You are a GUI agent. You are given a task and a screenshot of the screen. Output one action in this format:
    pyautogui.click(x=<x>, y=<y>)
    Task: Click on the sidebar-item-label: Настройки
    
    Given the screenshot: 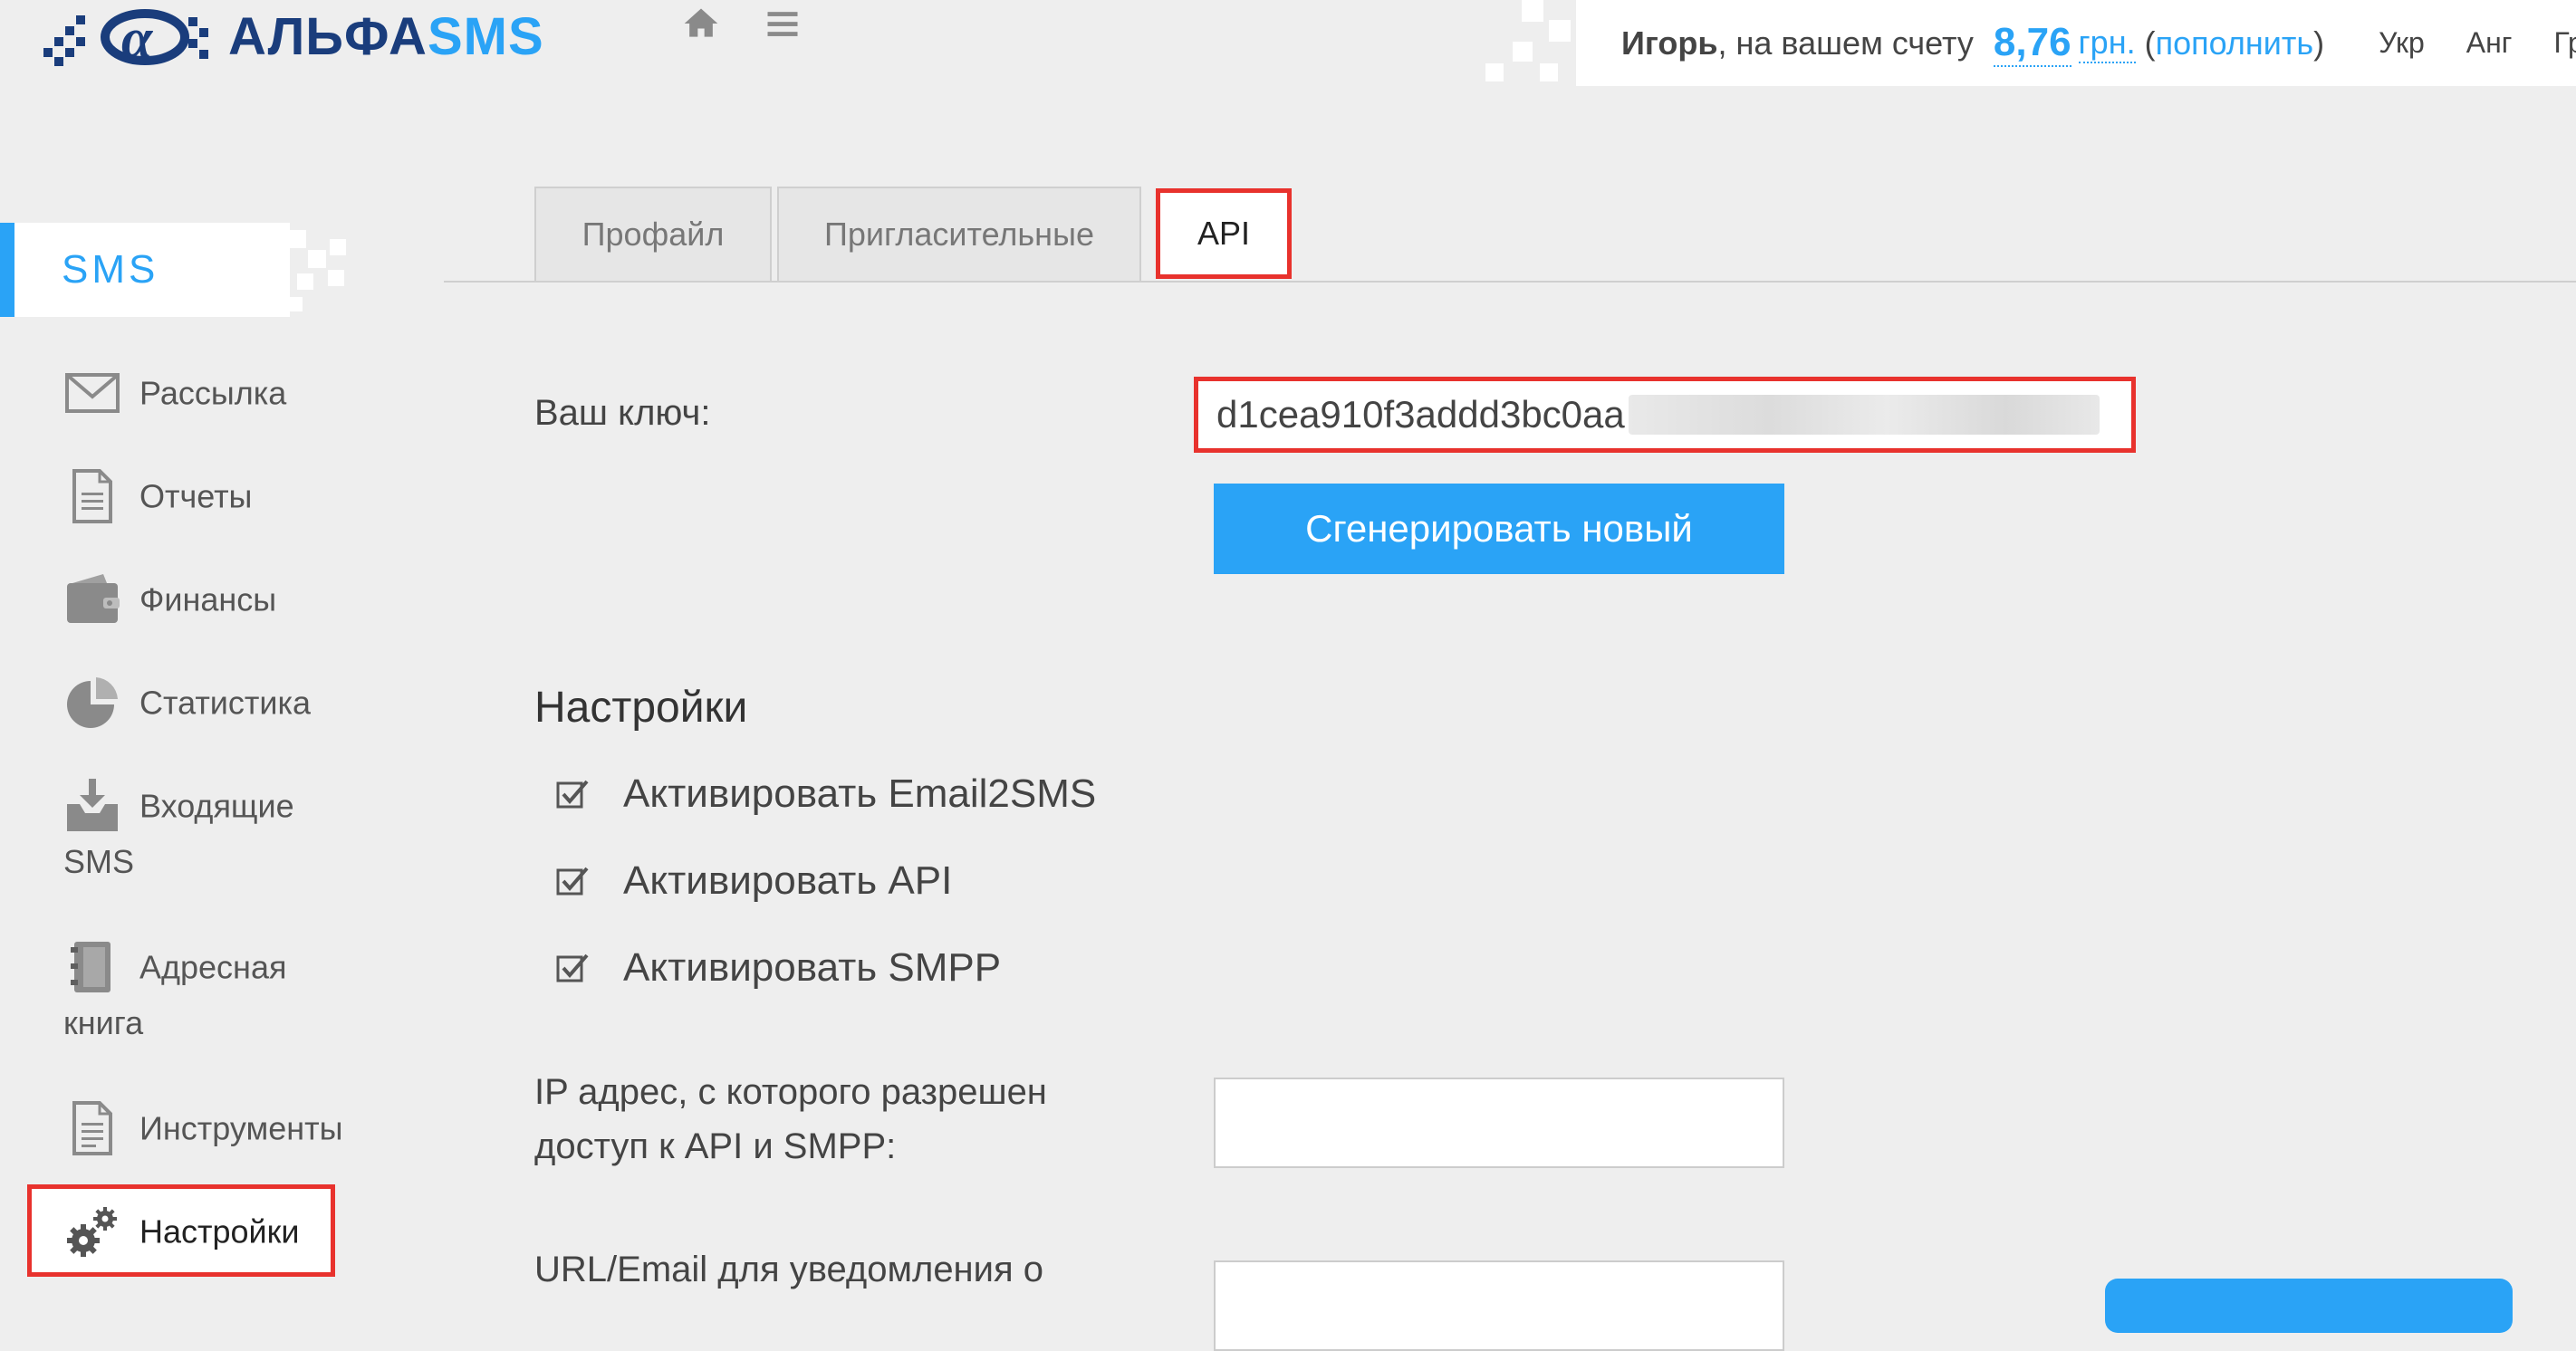 What is the action you would take?
    pyautogui.click(x=219, y=1231)
    